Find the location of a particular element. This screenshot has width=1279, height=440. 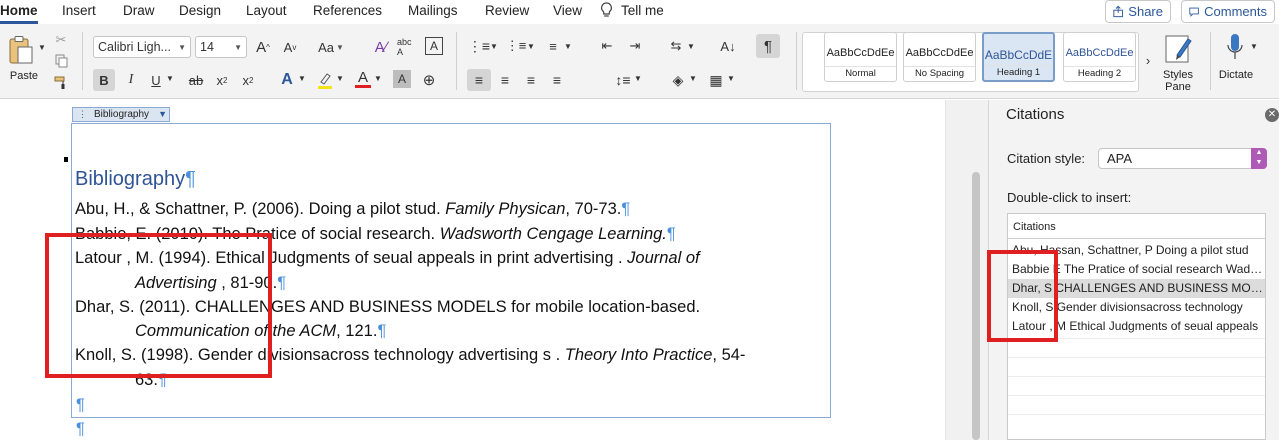

text-effects-icon: A is located at coordinates (287, 80).